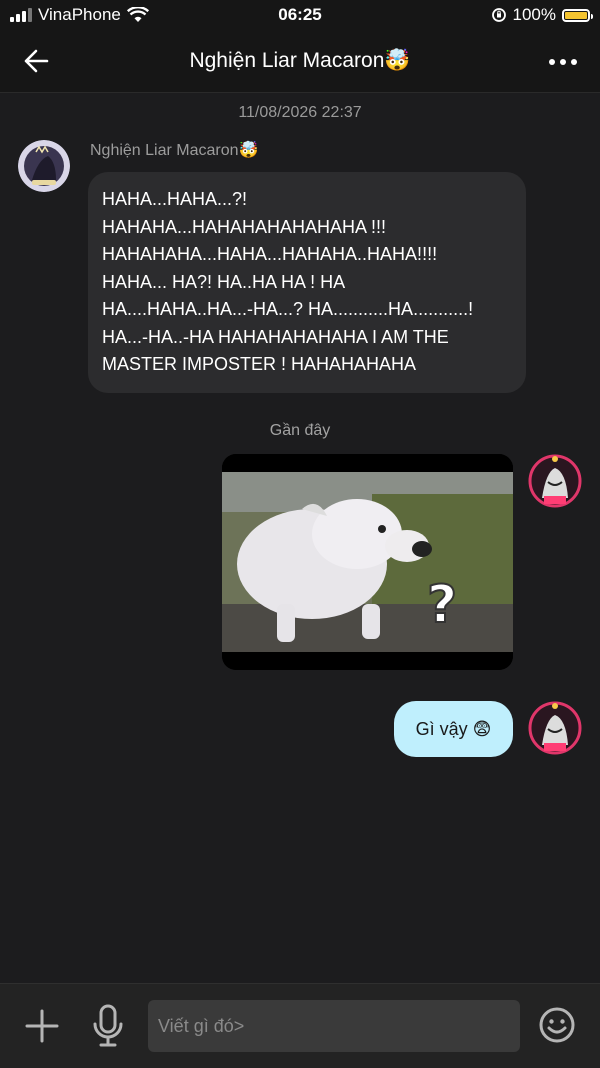 The height and width of the screenshot is (1068, 600). What do you see at coordinates (563, 62) in the screenshot?
I see `more-options-icon` at bounding box center [563, 62].